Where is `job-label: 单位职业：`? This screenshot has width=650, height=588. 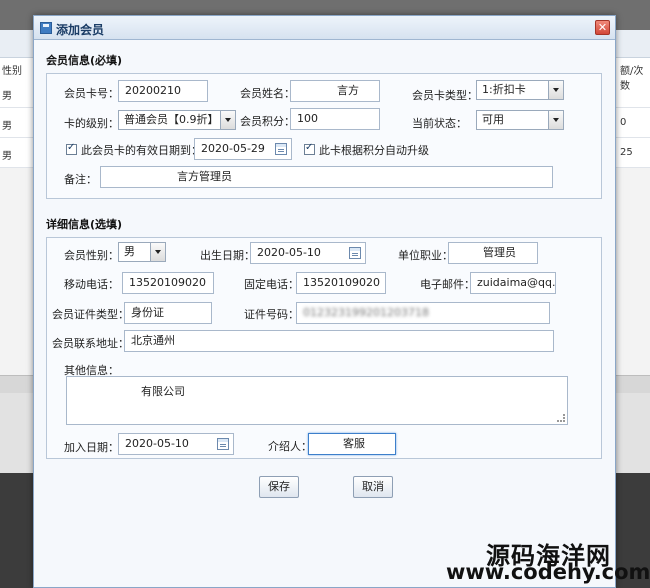
job-label: 单位职业： is located at coordinates (425, 255).